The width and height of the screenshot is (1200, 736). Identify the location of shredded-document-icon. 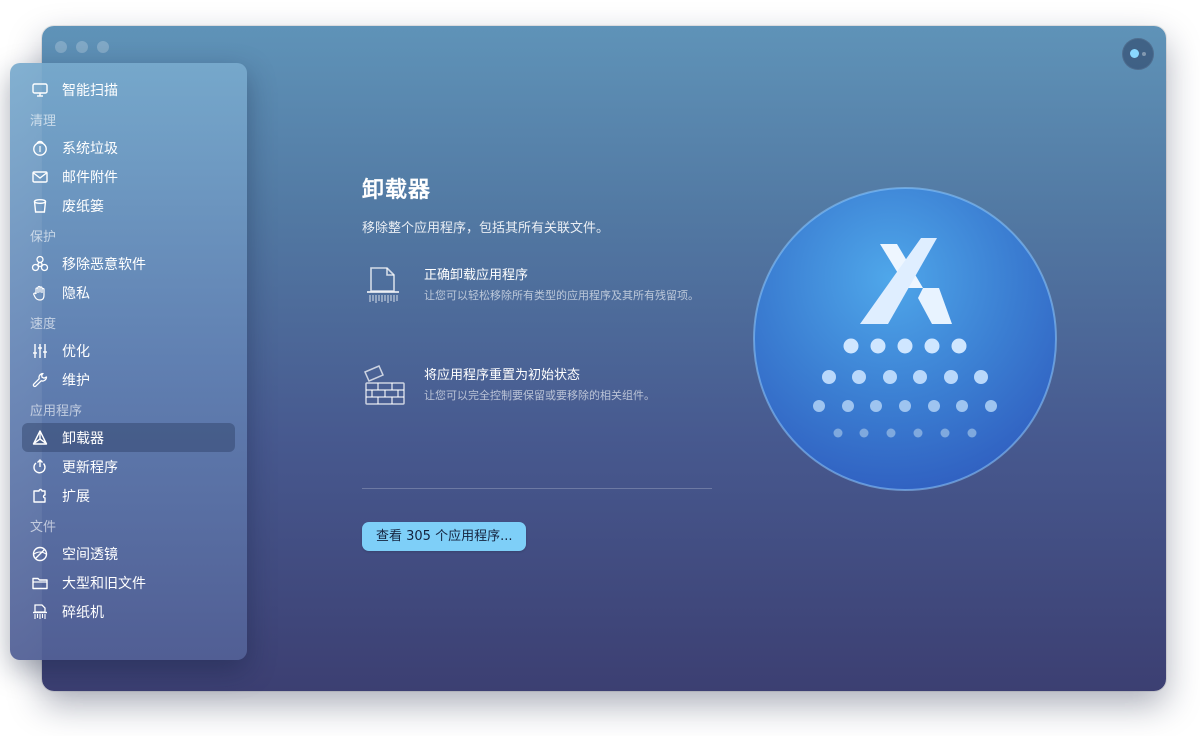
(384, 286).